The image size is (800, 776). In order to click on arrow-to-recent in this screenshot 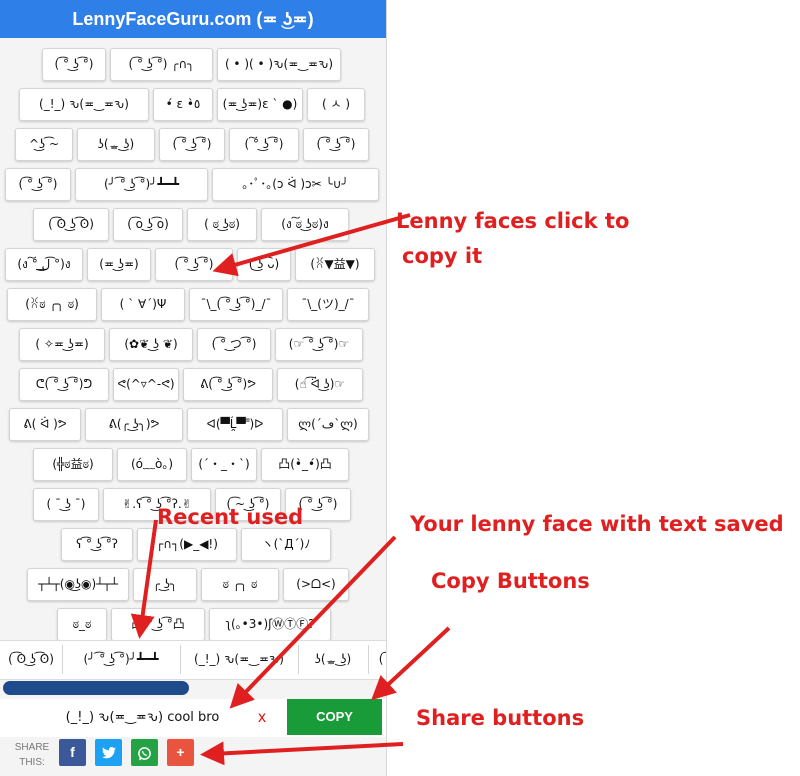, I will do `click(144, 579)`.